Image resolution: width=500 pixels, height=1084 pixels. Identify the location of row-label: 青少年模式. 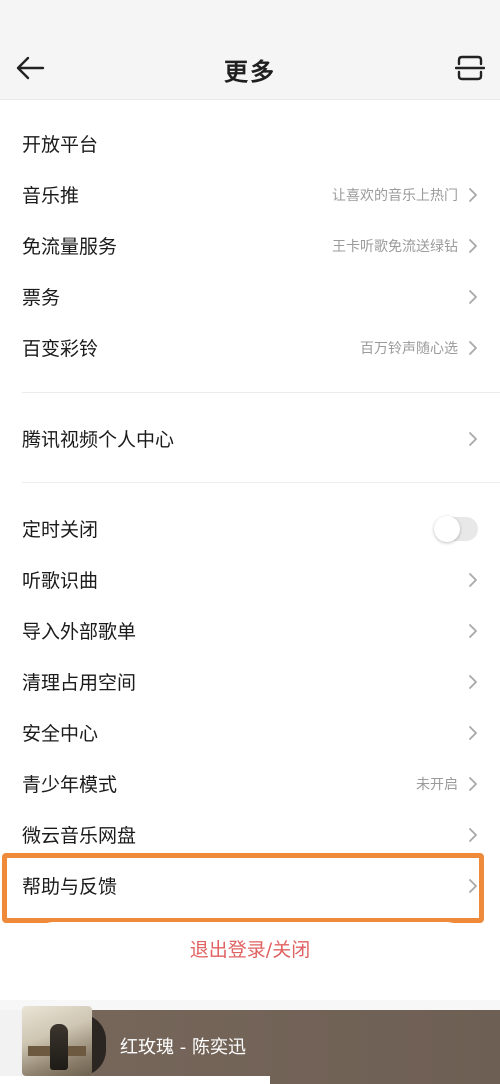
(70, 785).